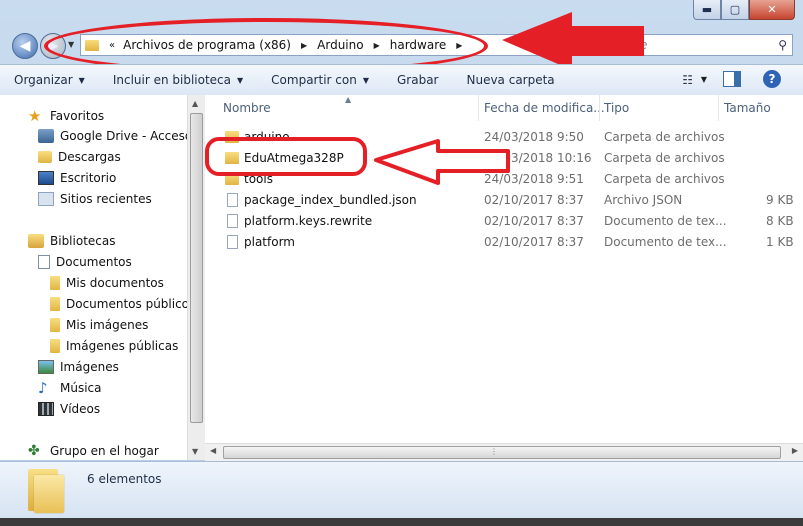 This screenshot has height=526, width=803. I want to click on share-with-label: Compartir con, so click(314, 80).